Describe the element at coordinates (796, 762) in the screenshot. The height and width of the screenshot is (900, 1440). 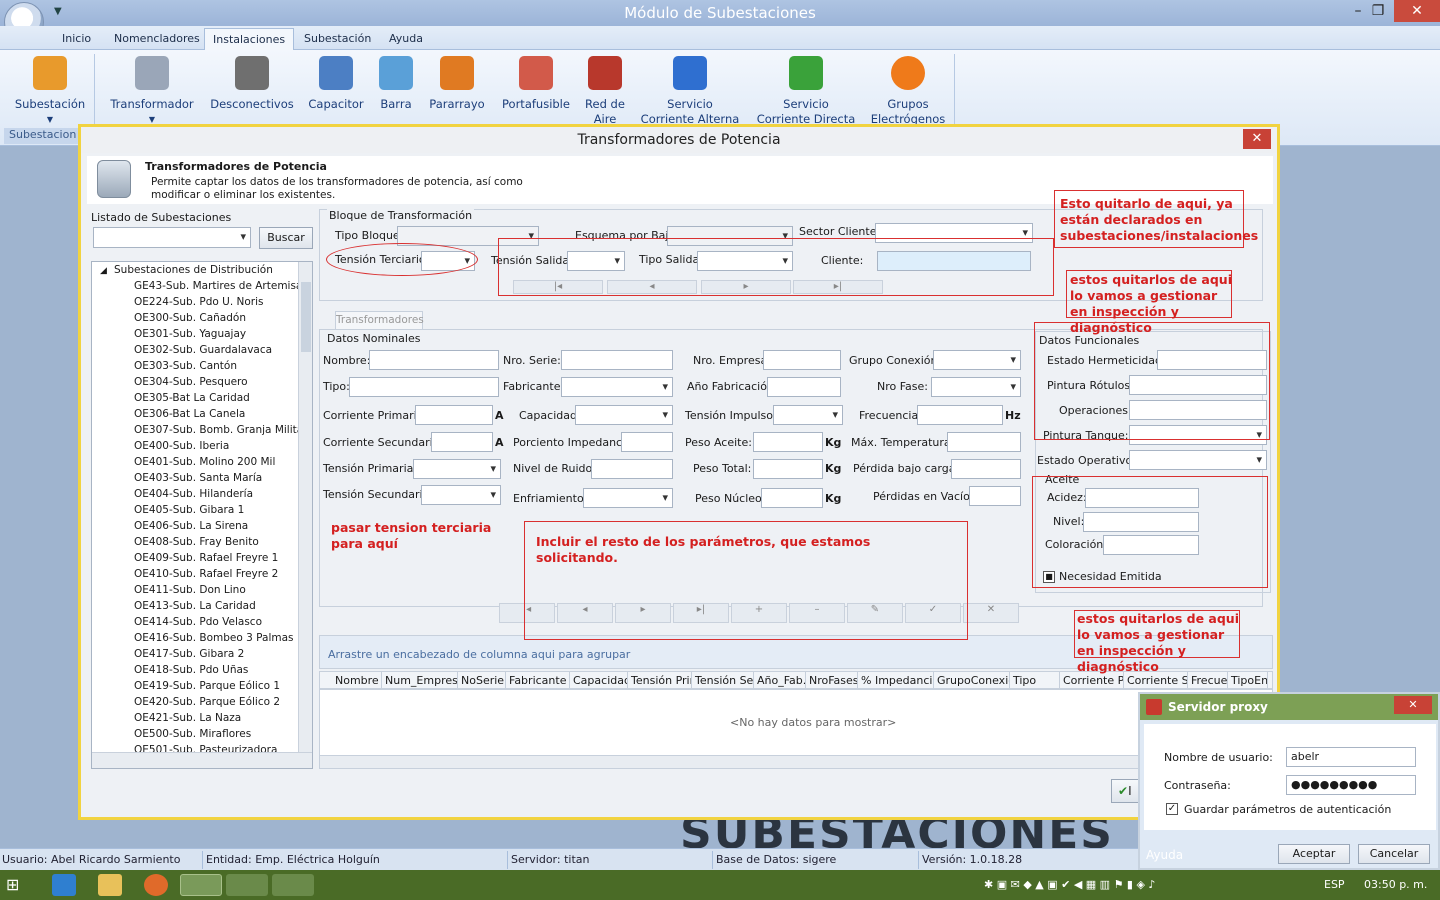
I see `grid-horizontal-scrollbar` at that location.